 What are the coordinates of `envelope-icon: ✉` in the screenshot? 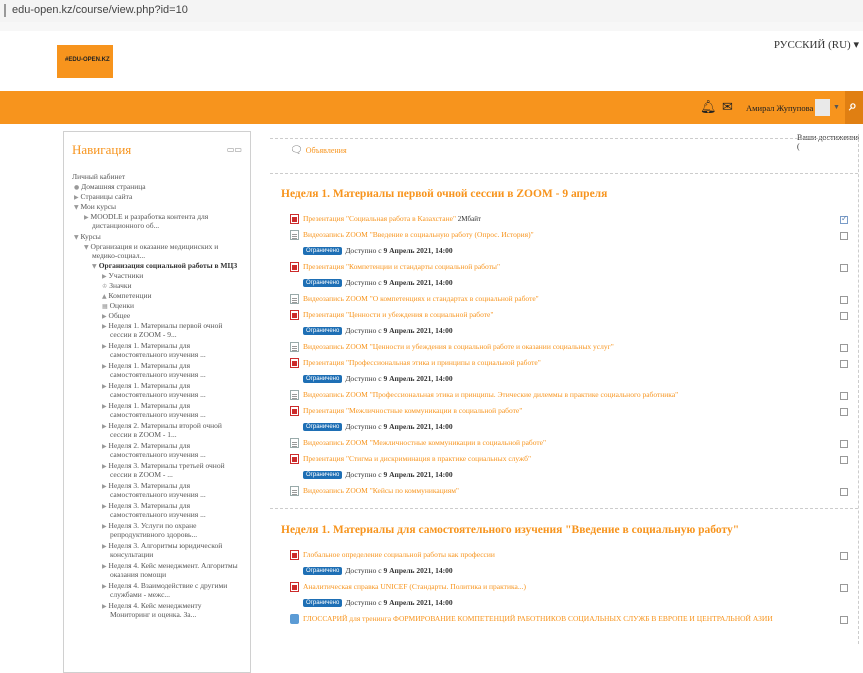 It's located at (727, 107).